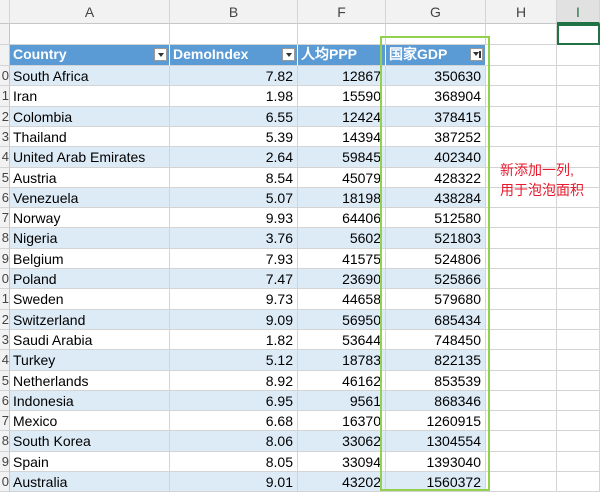  Describe the element at coordinates (234, 117) in the screenshot. I see `cell-demoindex: 6.55` at that location.